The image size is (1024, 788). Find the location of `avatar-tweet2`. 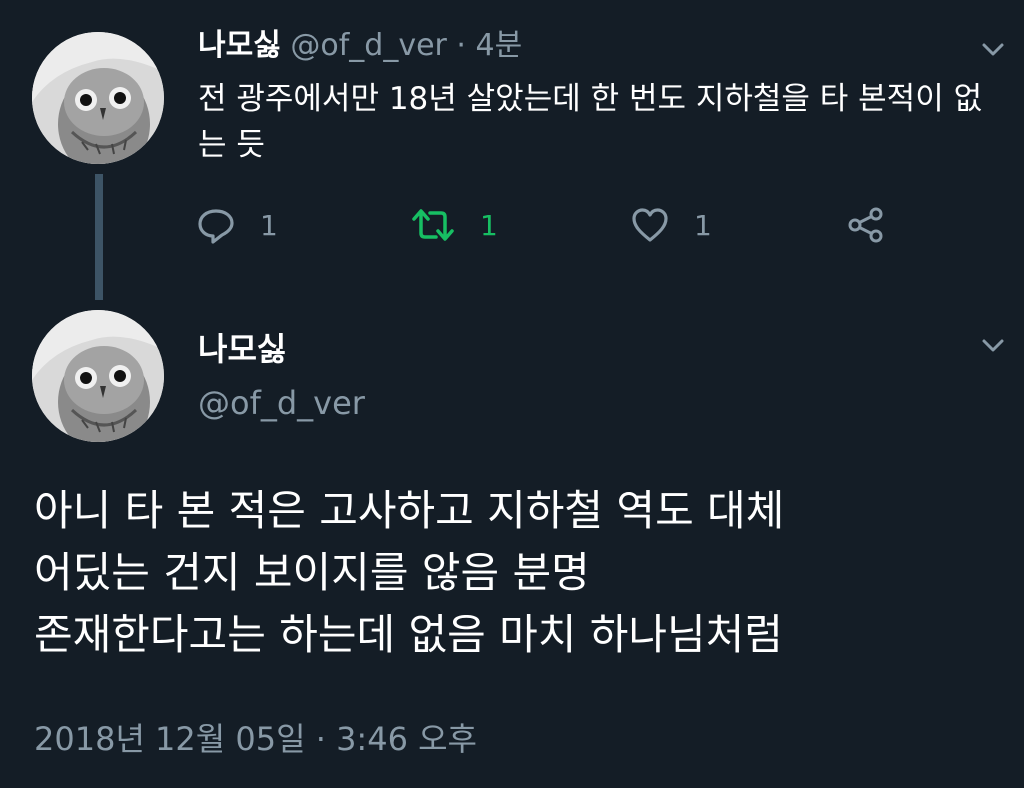

avatar-tweet2 is located at coordinates (98, 376).